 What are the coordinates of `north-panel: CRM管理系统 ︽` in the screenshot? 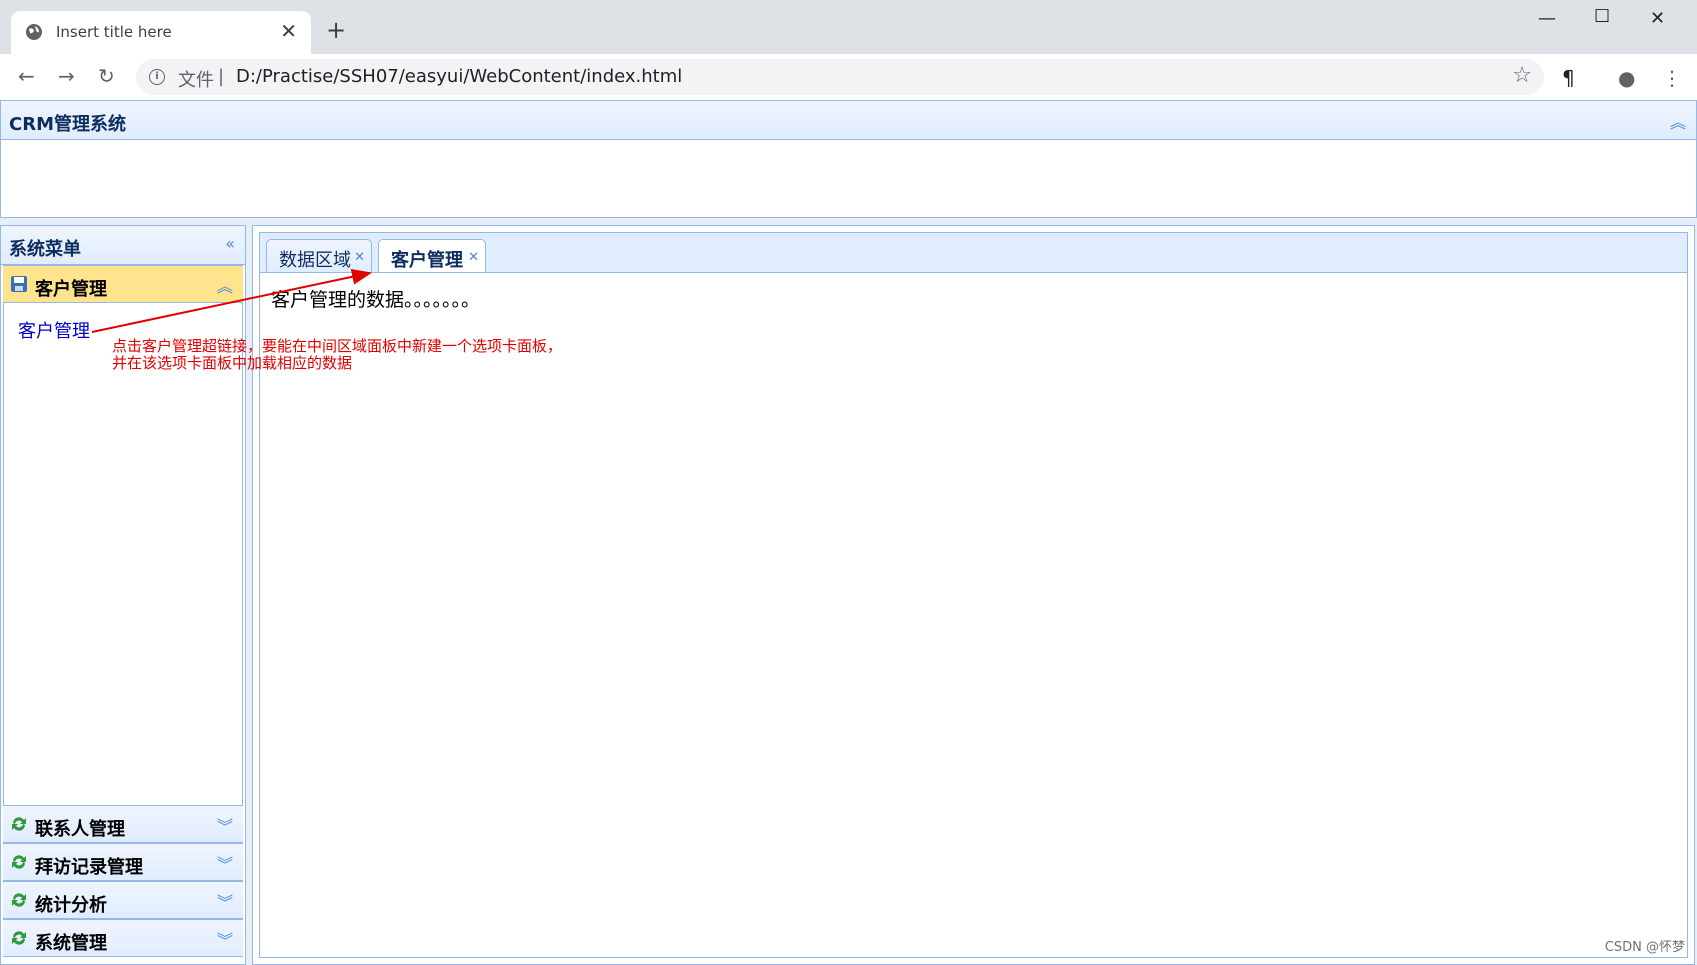 It's located at (848, 159).